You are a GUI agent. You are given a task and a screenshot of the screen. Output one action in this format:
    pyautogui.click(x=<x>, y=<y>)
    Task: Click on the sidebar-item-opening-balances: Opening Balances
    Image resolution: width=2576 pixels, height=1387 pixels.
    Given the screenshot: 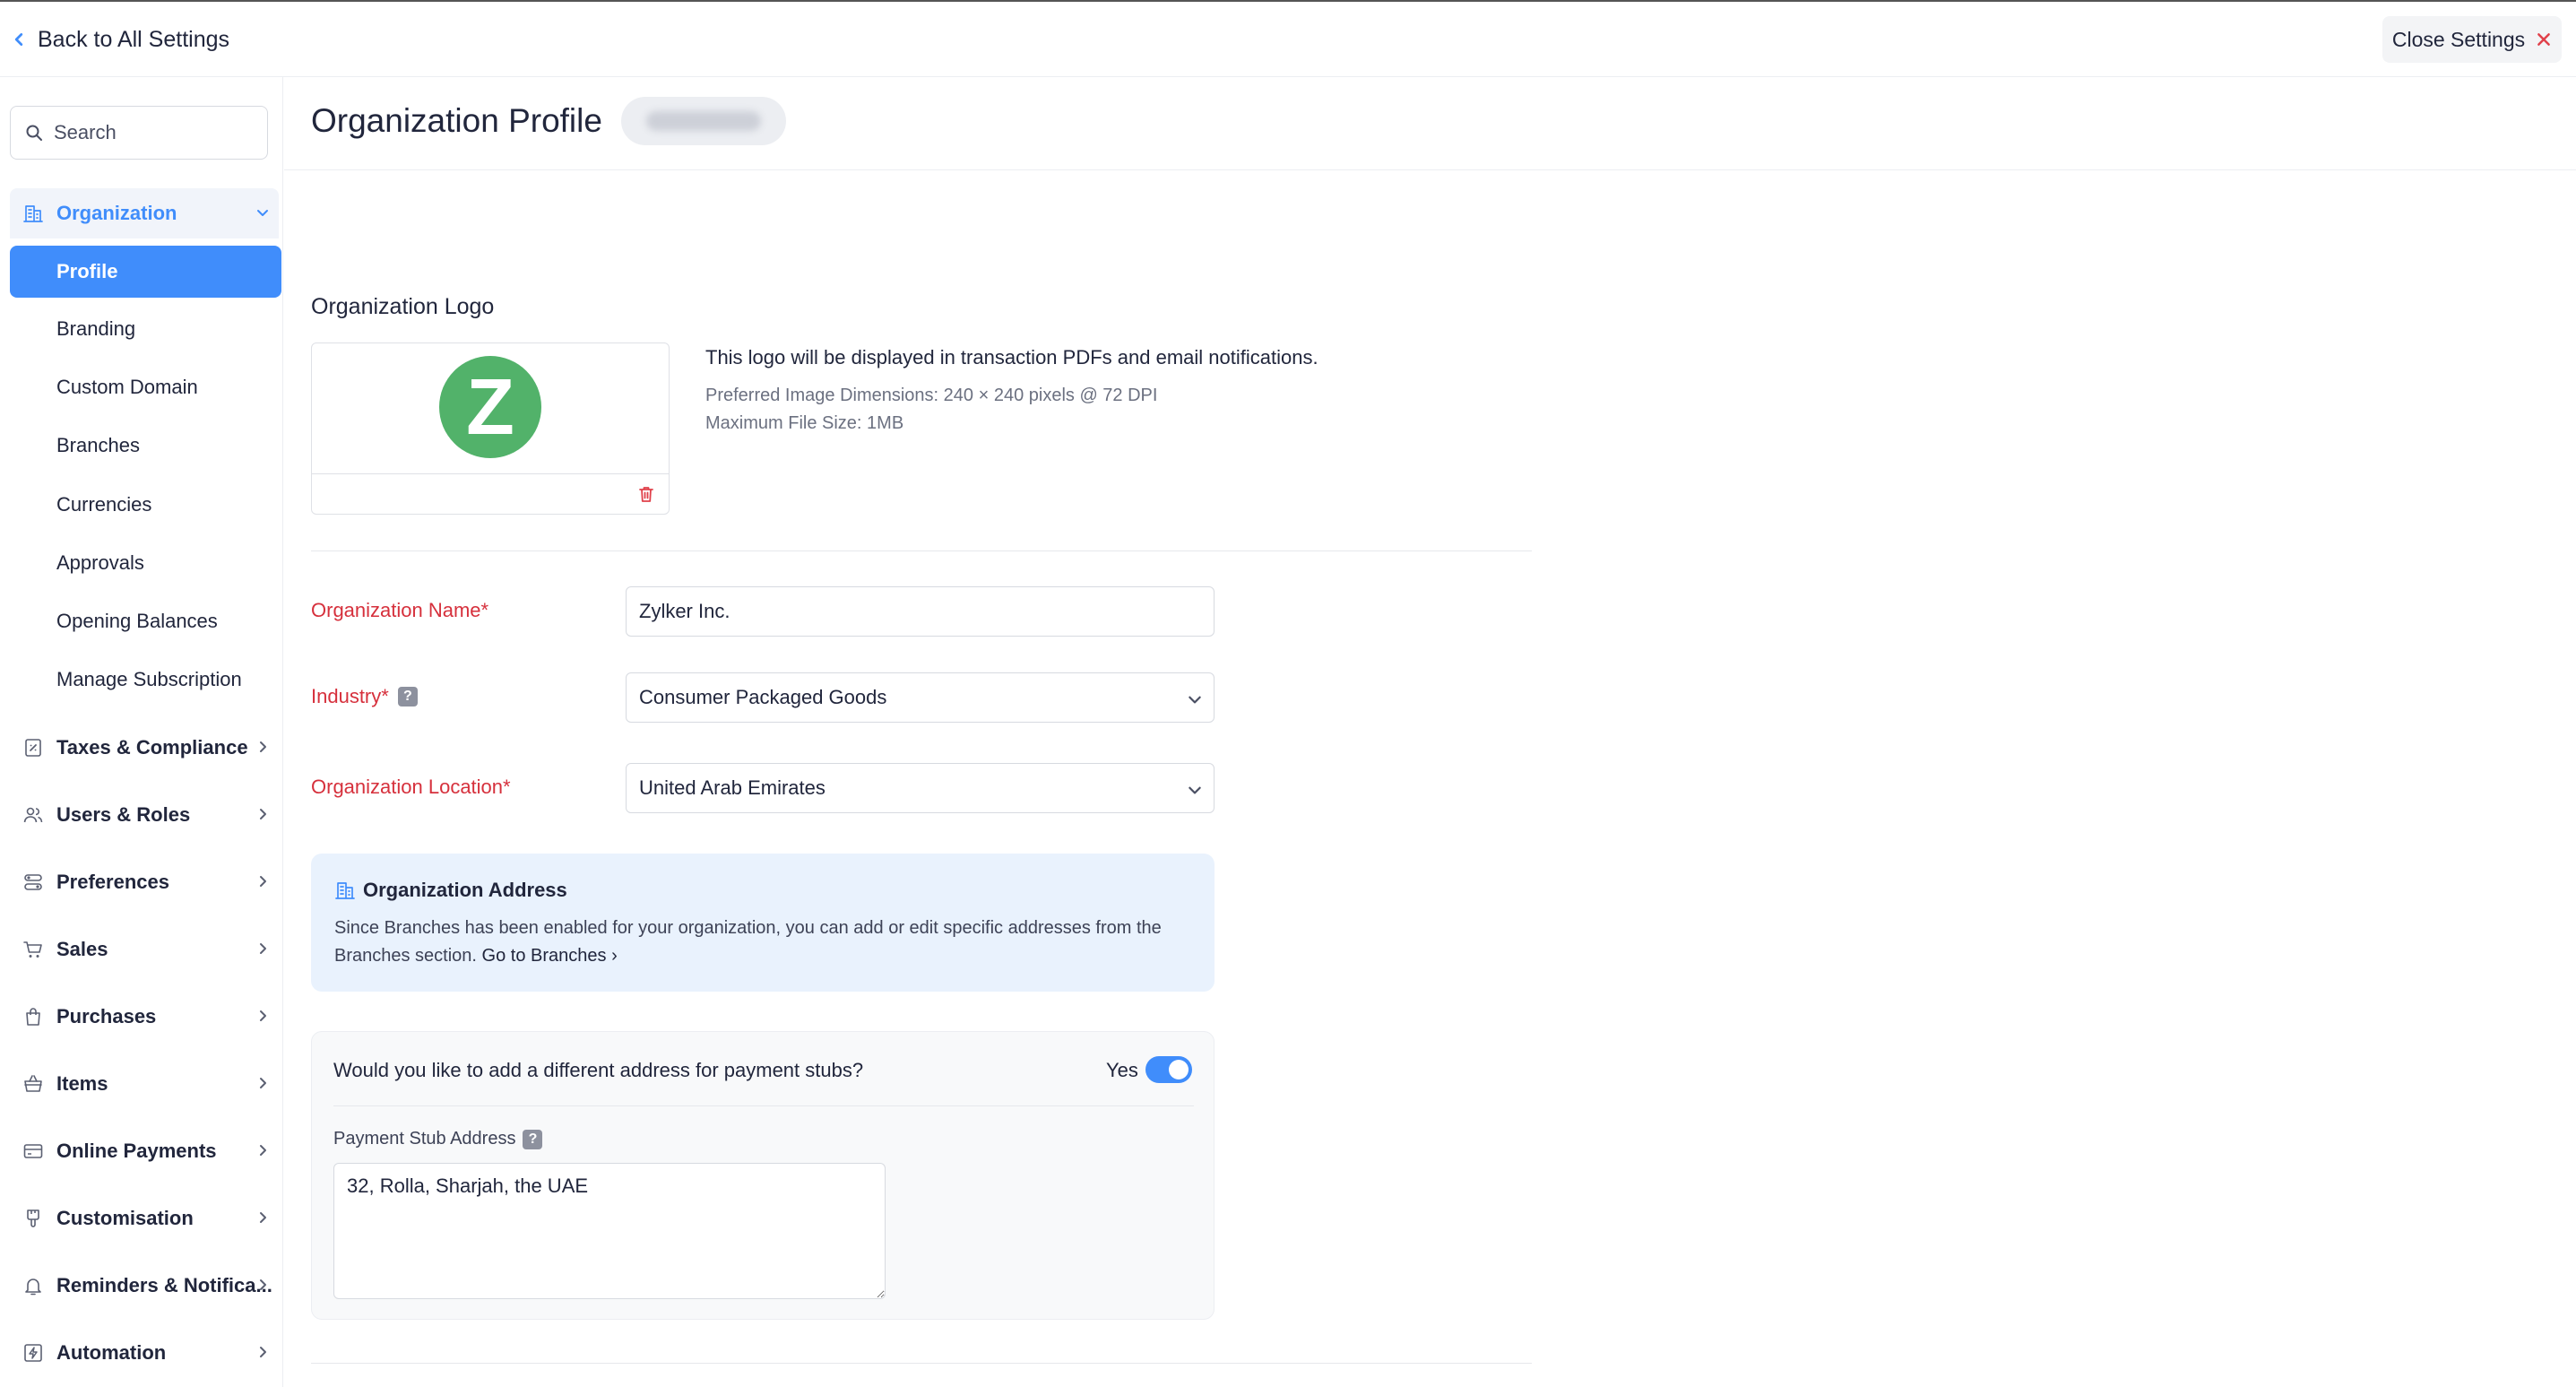 What is the action you would take?
    pyautogui.click(x=145, y=621)
    